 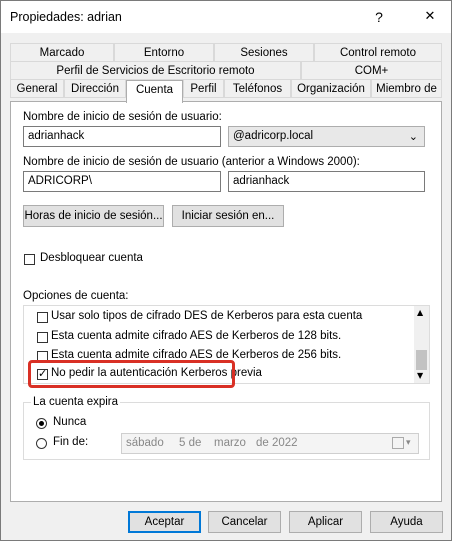 I want to click on apply-button: Aplicar, so click(x=325, y=522).